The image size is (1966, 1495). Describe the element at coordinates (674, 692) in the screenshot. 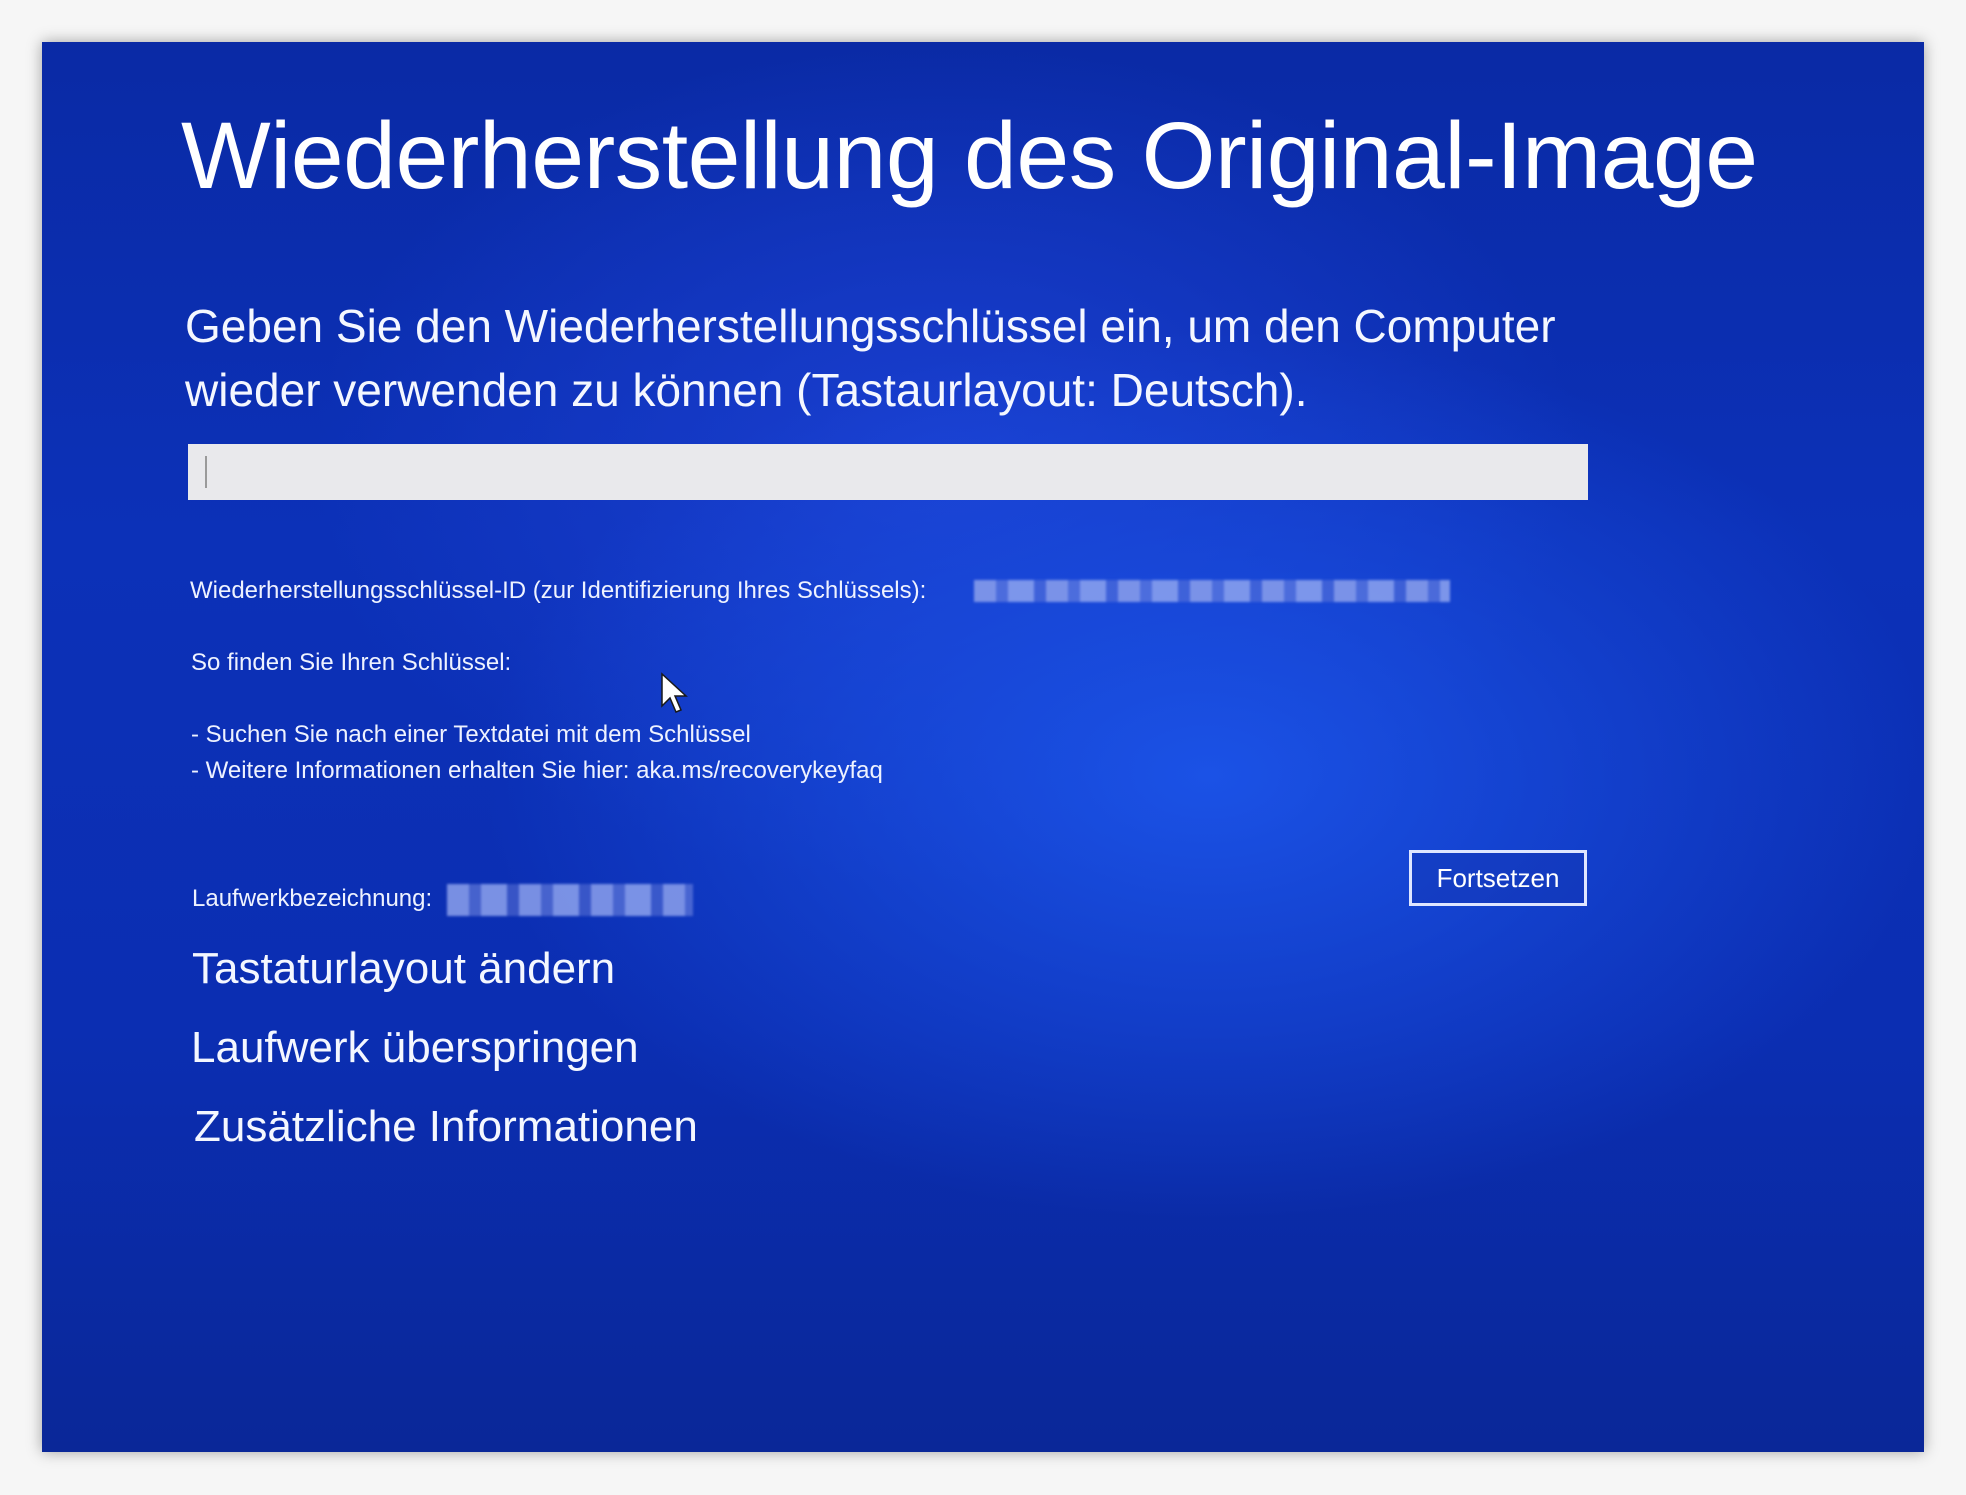

I see `mouse-pointer-icon` at that location.